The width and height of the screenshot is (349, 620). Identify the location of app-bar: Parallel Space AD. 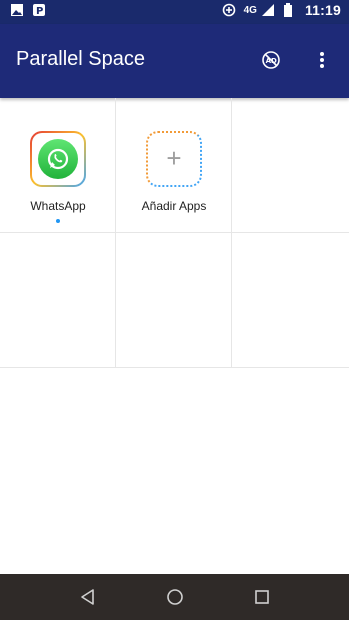
(174, 61).